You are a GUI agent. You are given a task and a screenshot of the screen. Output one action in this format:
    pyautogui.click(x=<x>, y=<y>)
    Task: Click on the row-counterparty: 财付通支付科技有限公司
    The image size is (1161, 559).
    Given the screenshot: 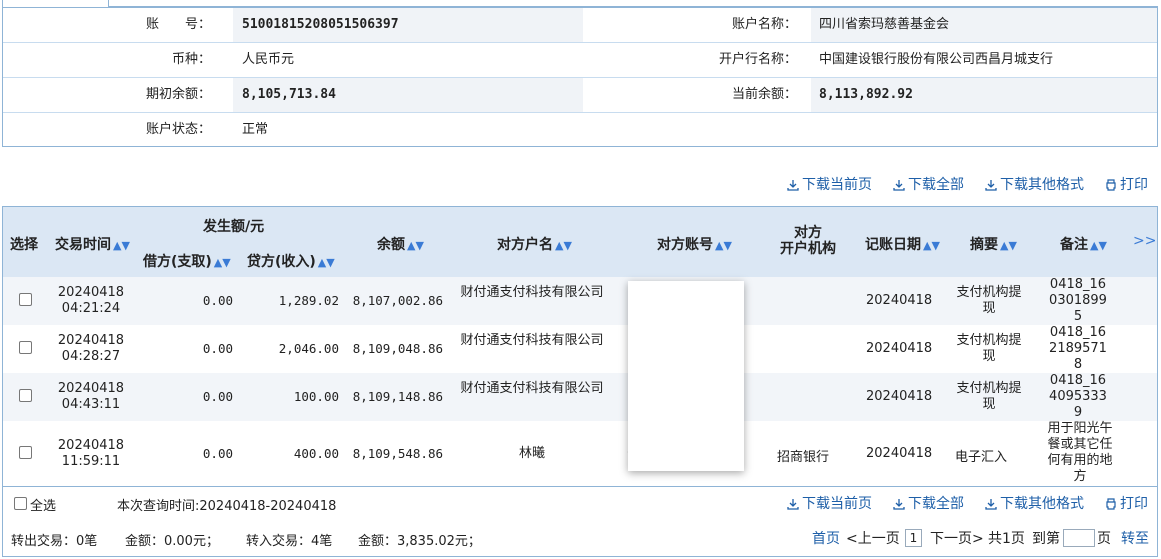 What is the action you would take?
    pyautogui.click(x=532, y=292)
    